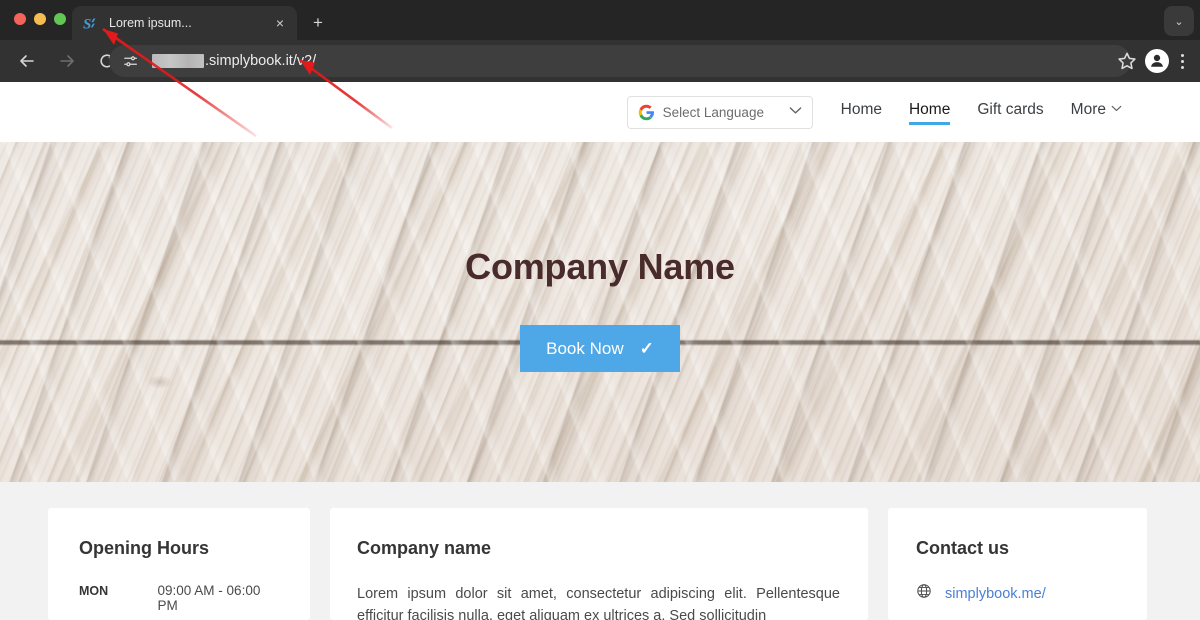  What do you see at coordinates (1088, 109) in the screenshot?
I see `nav-item-more-label: More` at bounding box center [1088, 109].